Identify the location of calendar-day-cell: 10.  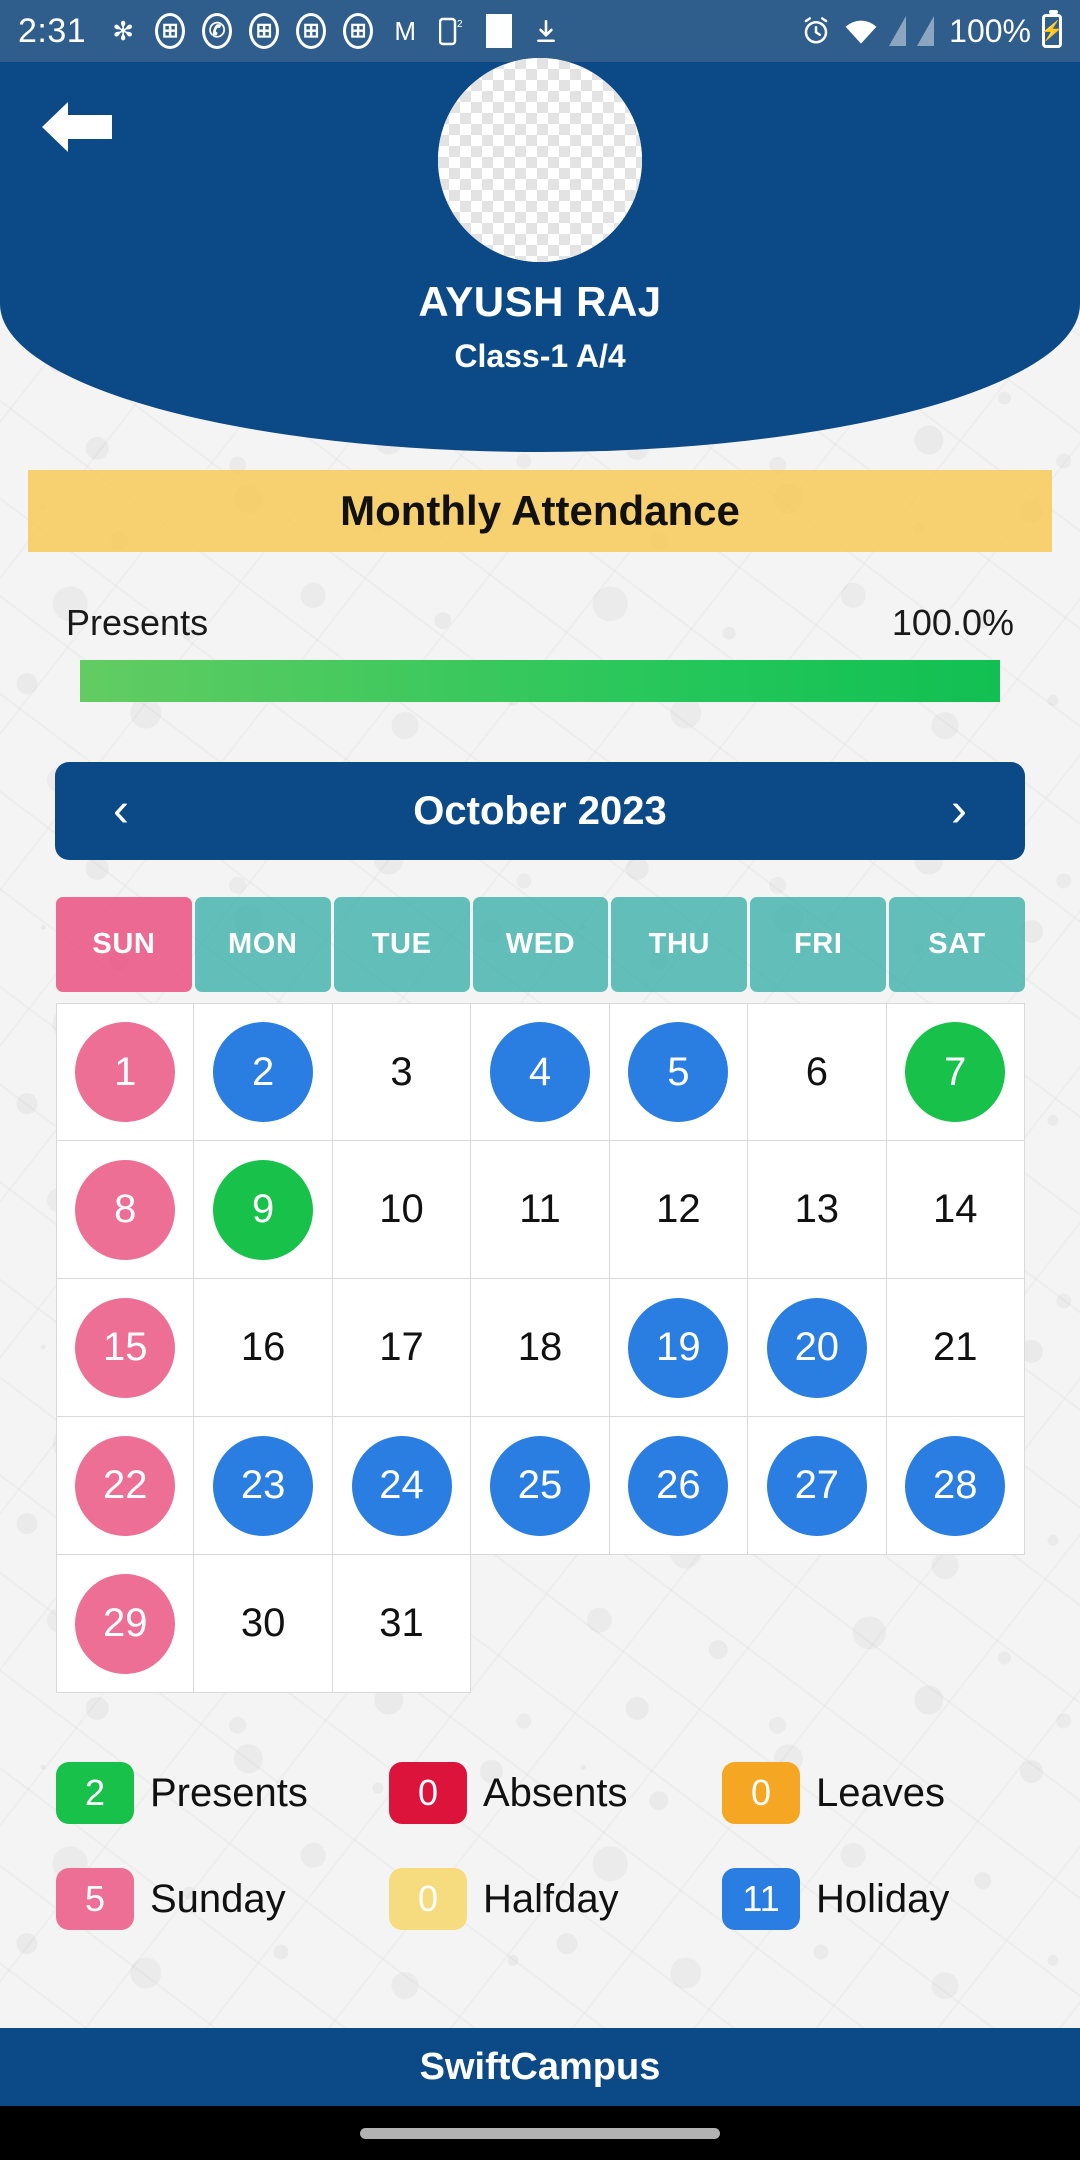
(402, 1210).